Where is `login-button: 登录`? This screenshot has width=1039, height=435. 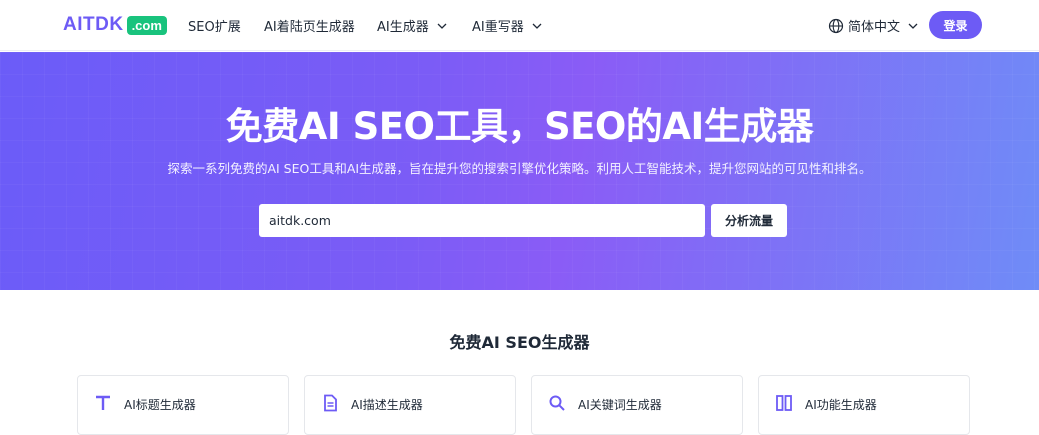
login-button: 登录 is located at coordinates (955, 25).